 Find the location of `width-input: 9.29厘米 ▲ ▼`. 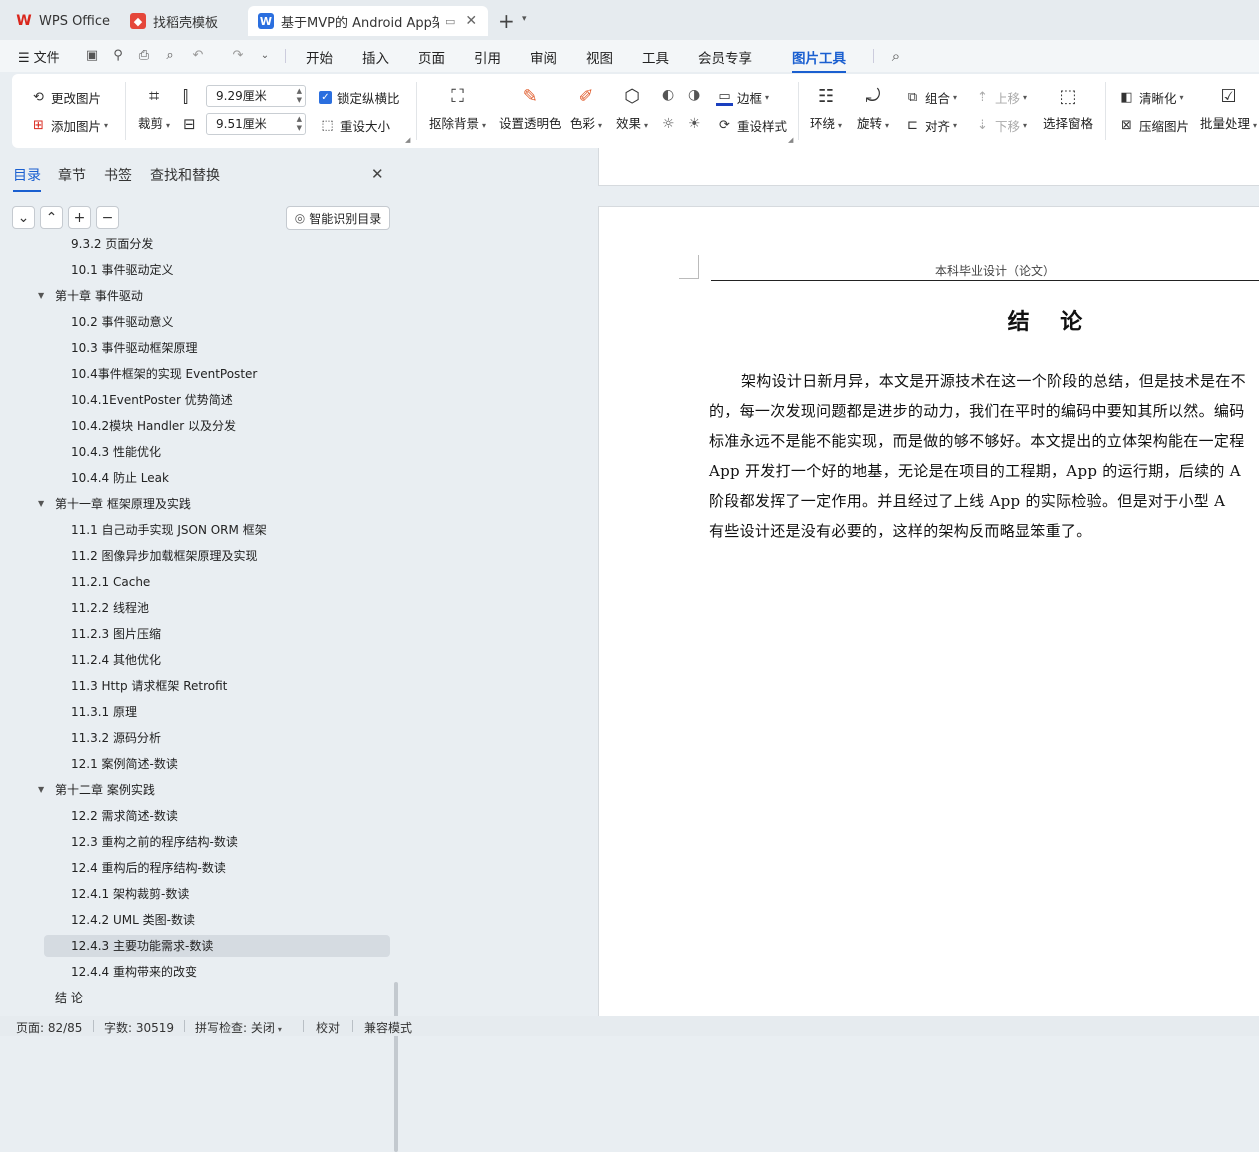

width-input: 9.29厘米 ▲ ▼ is located at coordinates (256, 96).